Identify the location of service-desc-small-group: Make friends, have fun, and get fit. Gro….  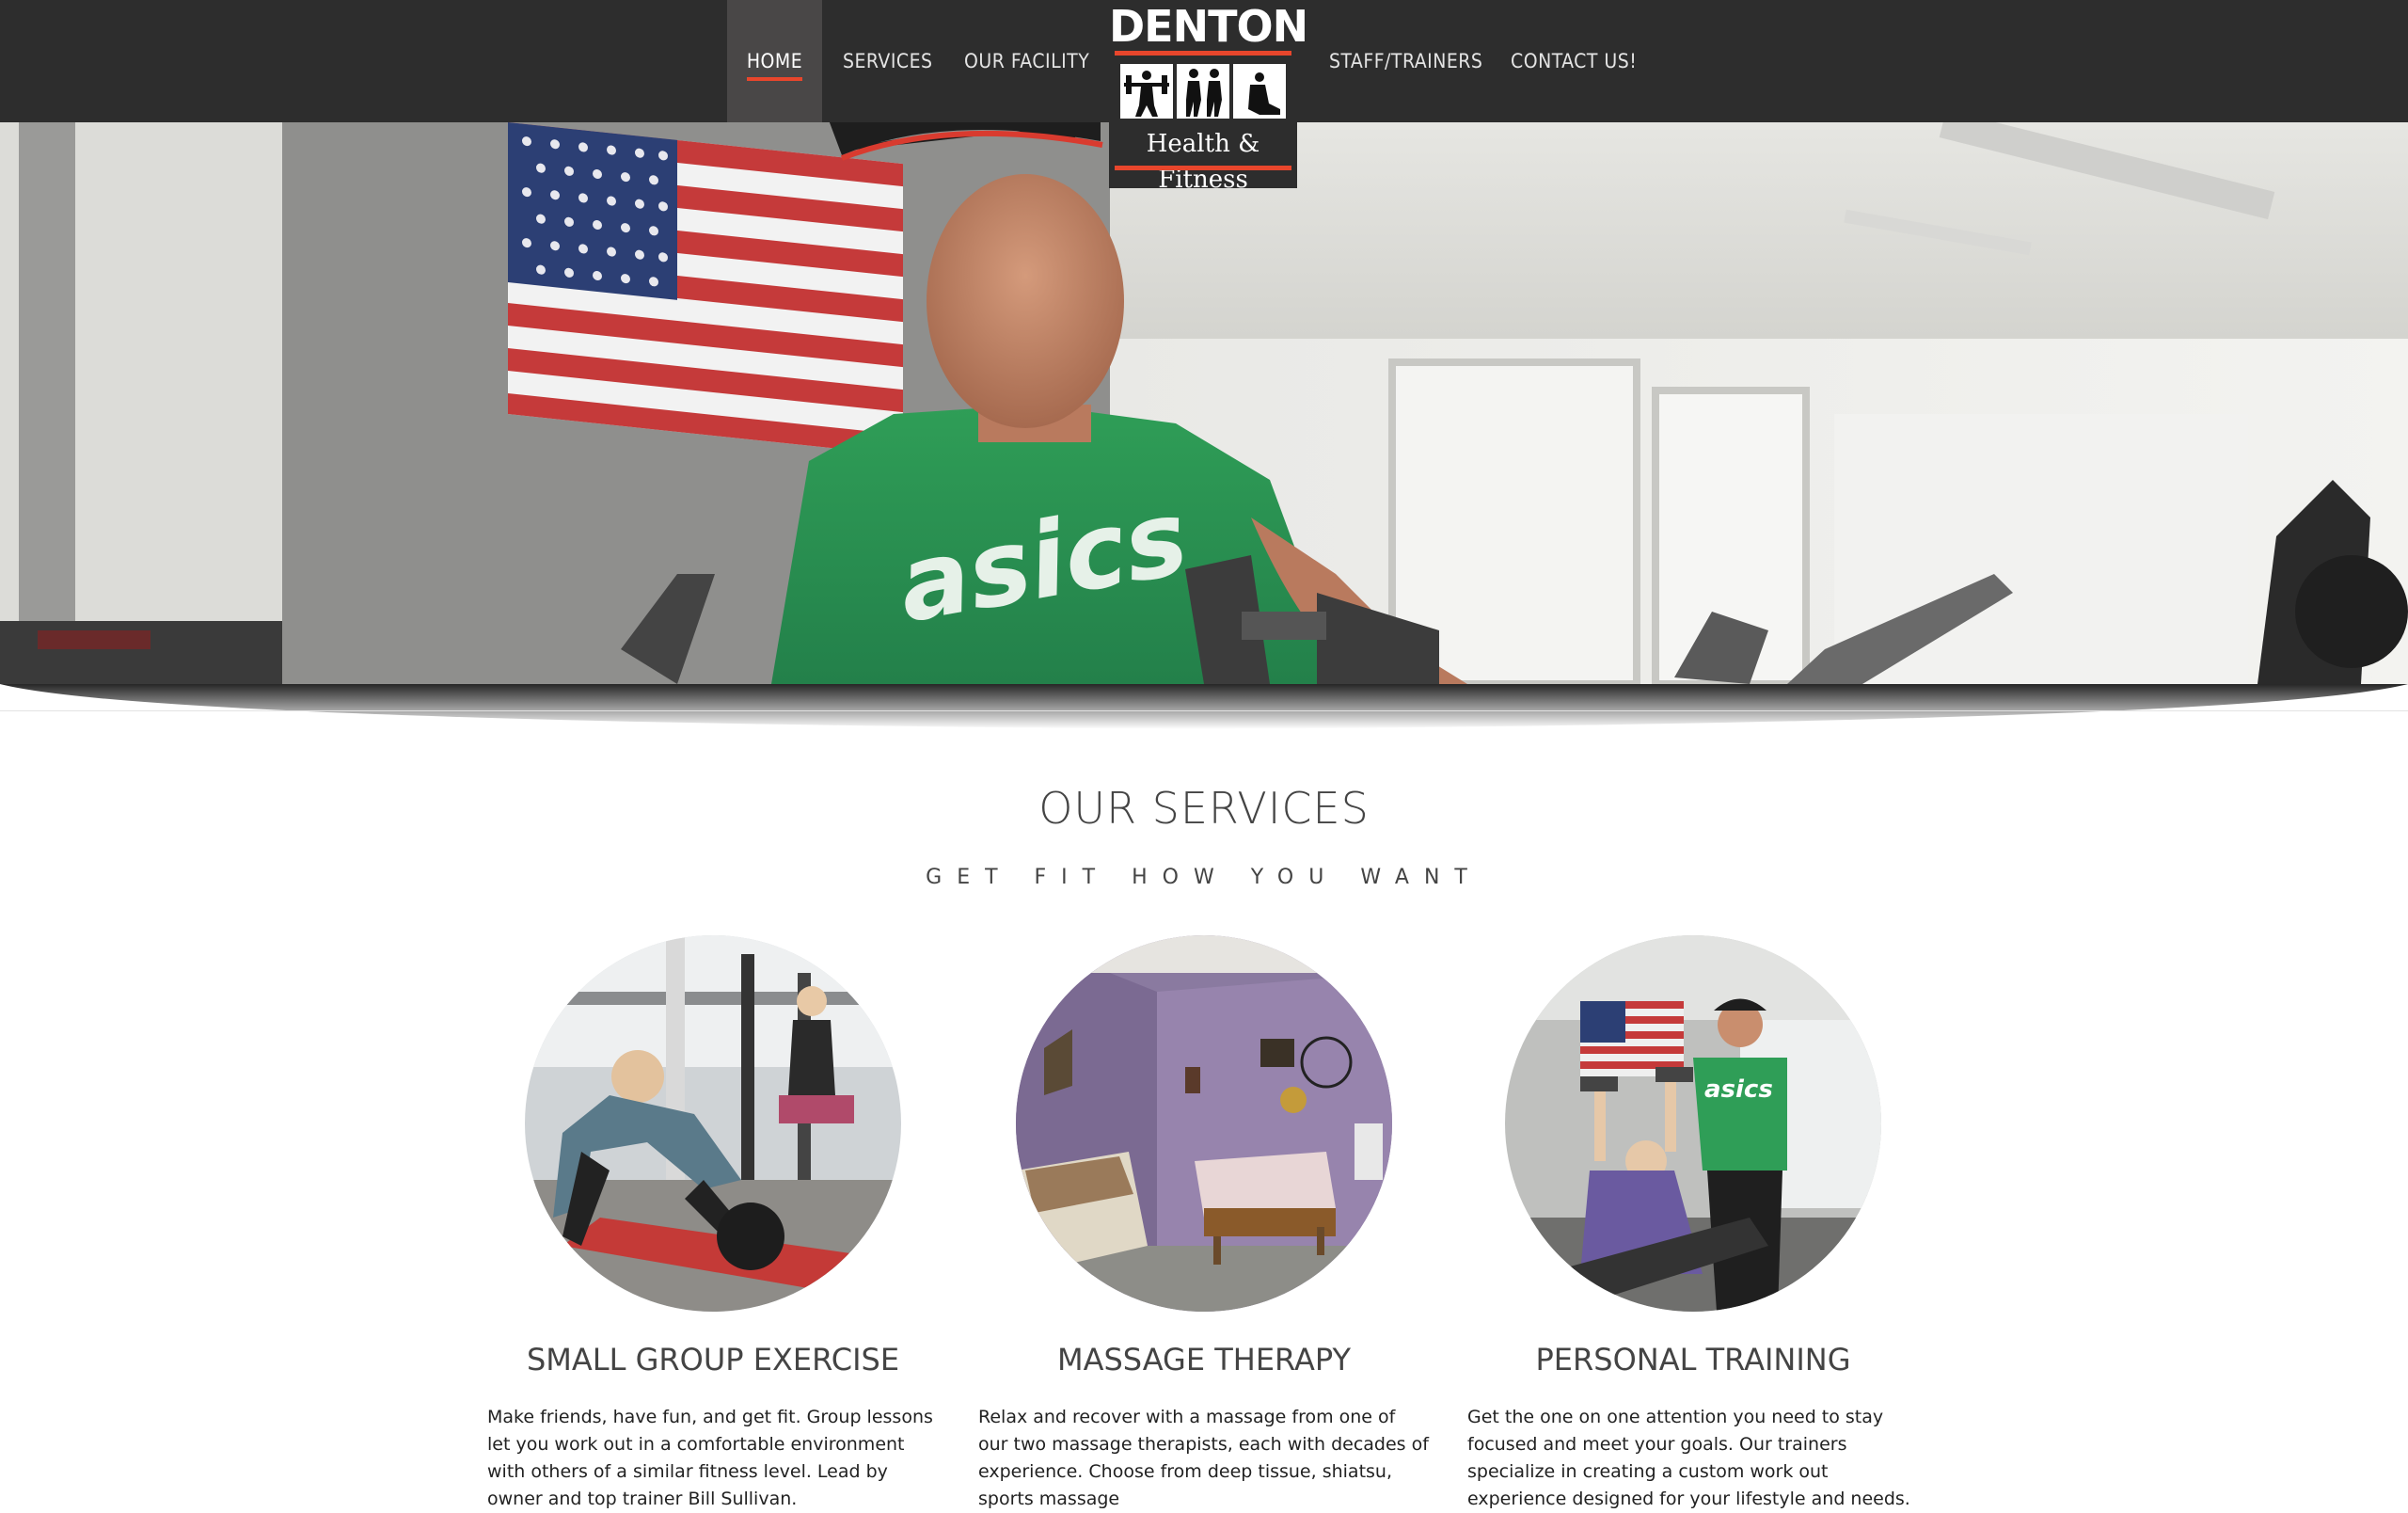
(710, 1458).